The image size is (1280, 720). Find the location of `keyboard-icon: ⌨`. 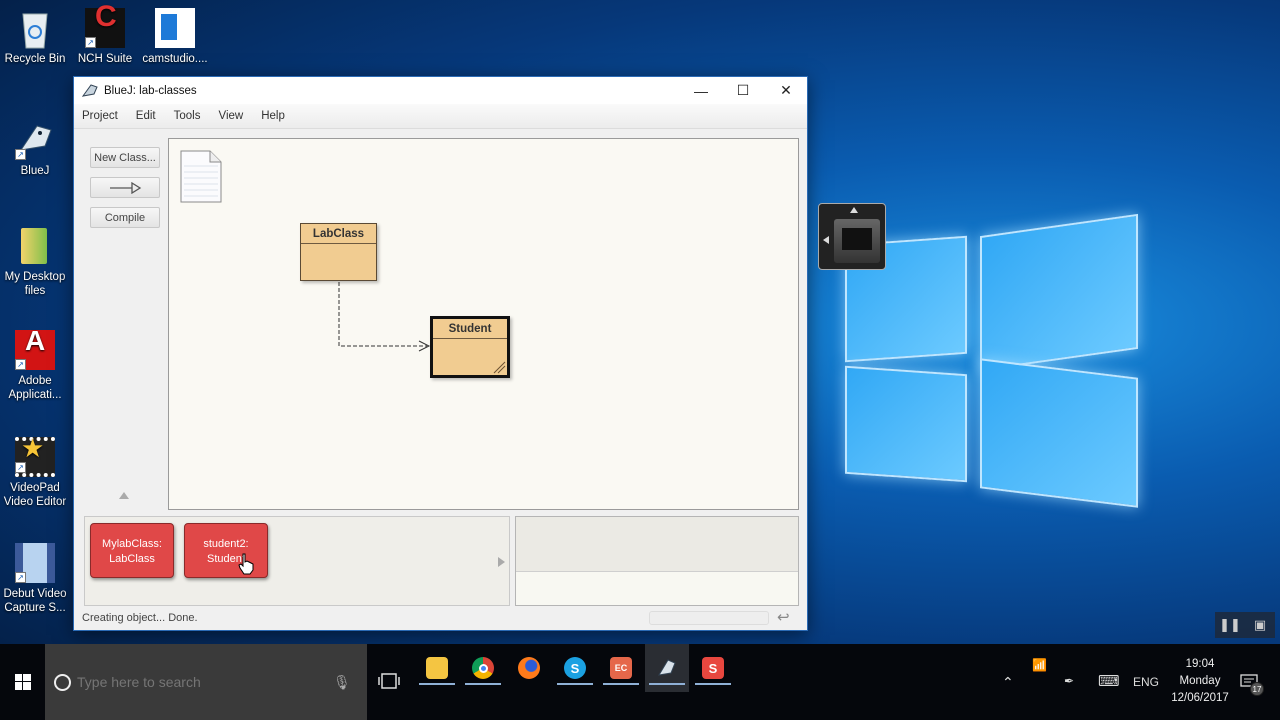

keyboard-icon: ⌨ is located at coordinates (1109, 681).